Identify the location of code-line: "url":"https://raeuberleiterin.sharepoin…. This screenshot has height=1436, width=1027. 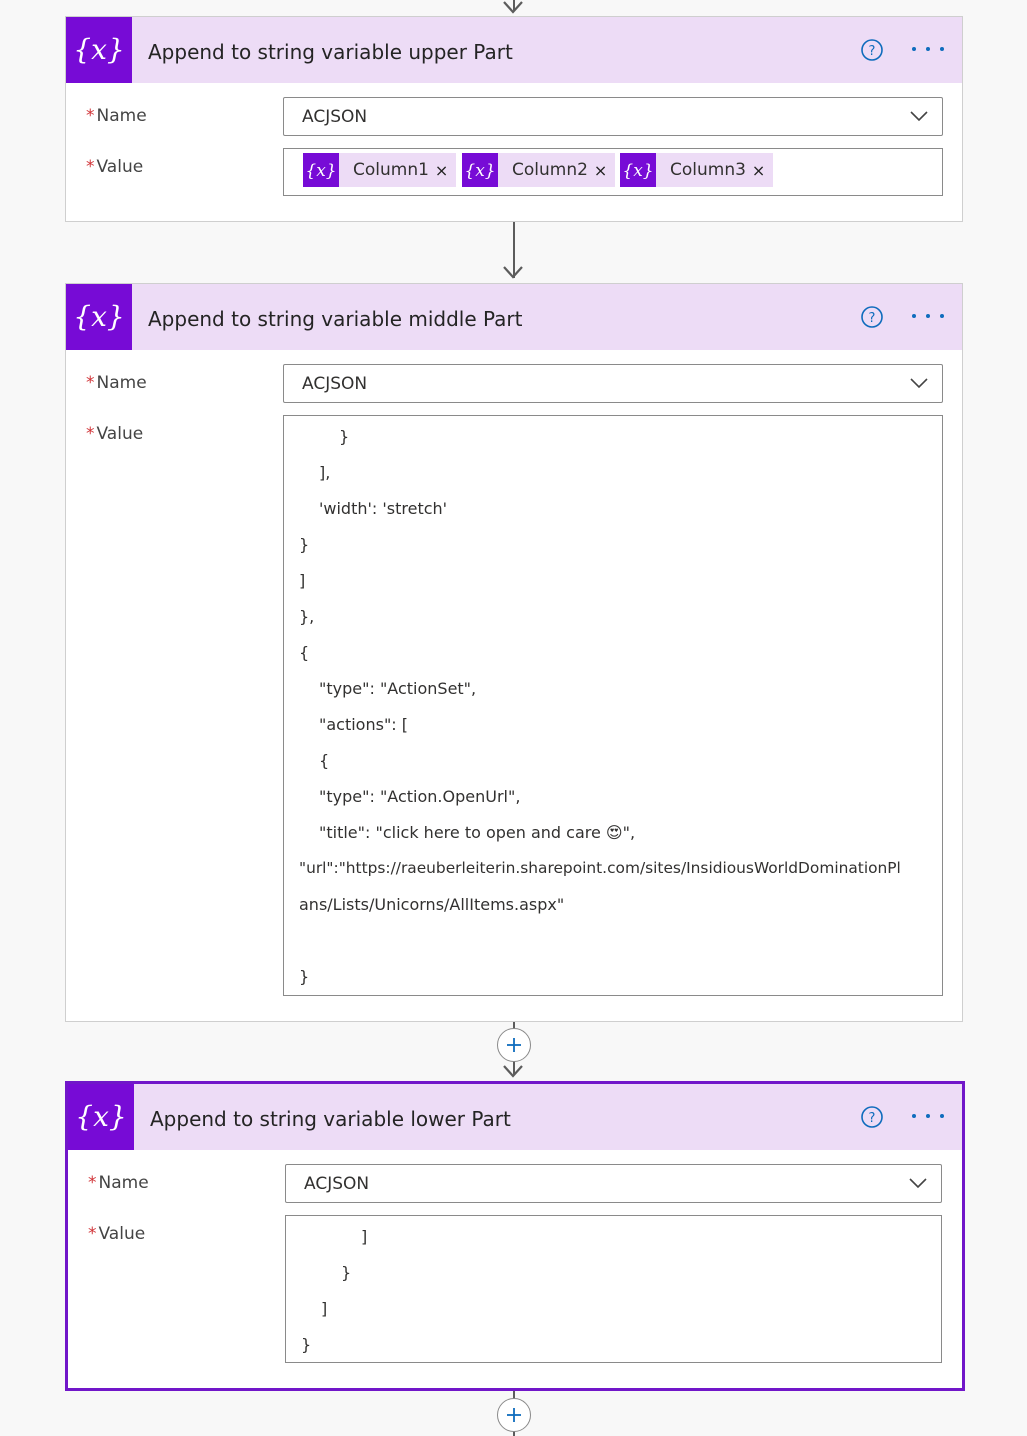
(600, 868).